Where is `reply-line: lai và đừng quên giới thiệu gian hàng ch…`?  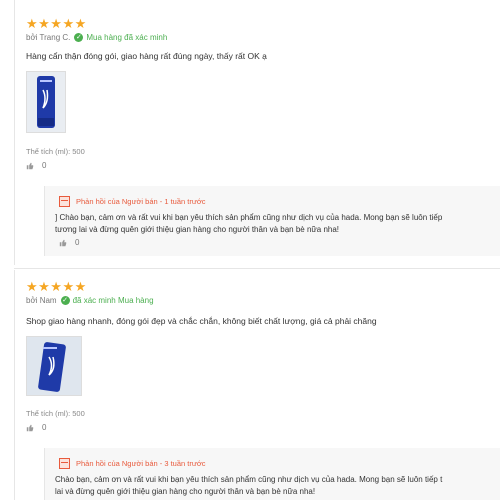
reply-line: lai và đừng quên giới thiệu gian hàng ch… is located at coordinates (185, 491).